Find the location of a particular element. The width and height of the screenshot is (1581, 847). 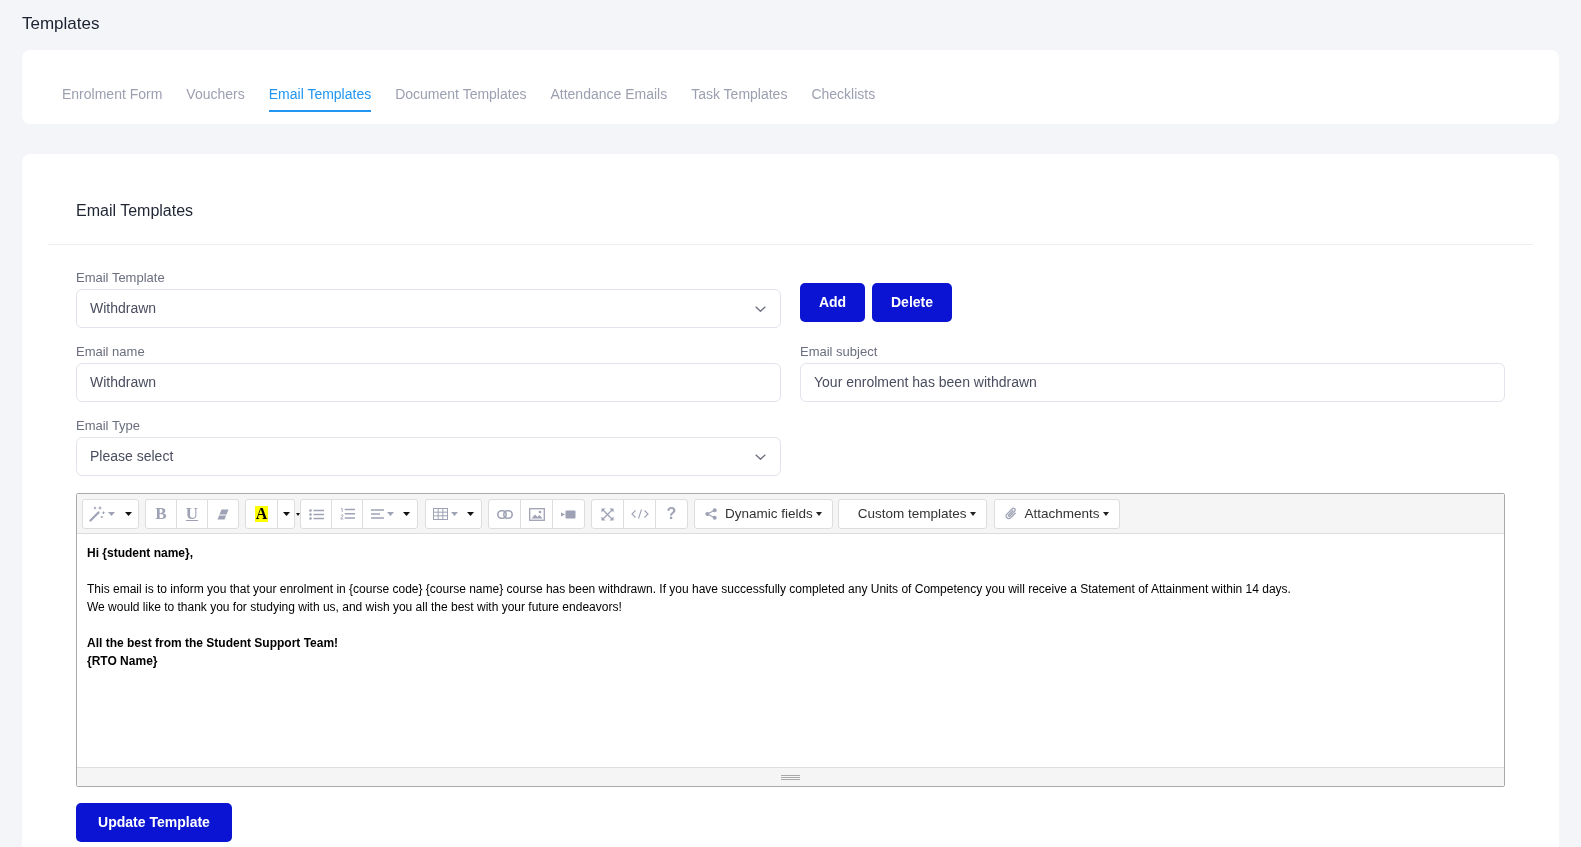

section-title: Email Templates is located at coordinates (135, 211).